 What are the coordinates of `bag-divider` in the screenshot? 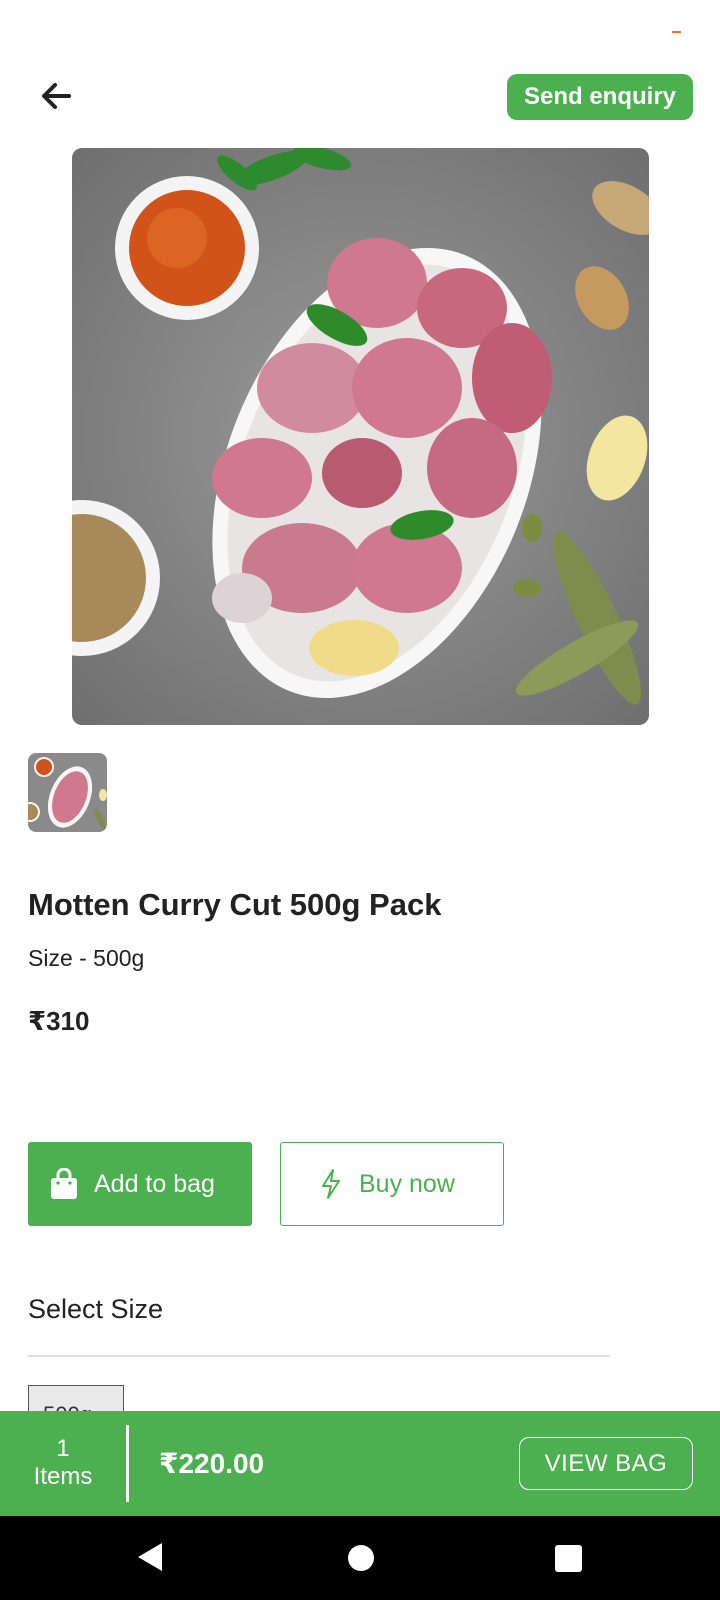 It's located at (127, 1463).